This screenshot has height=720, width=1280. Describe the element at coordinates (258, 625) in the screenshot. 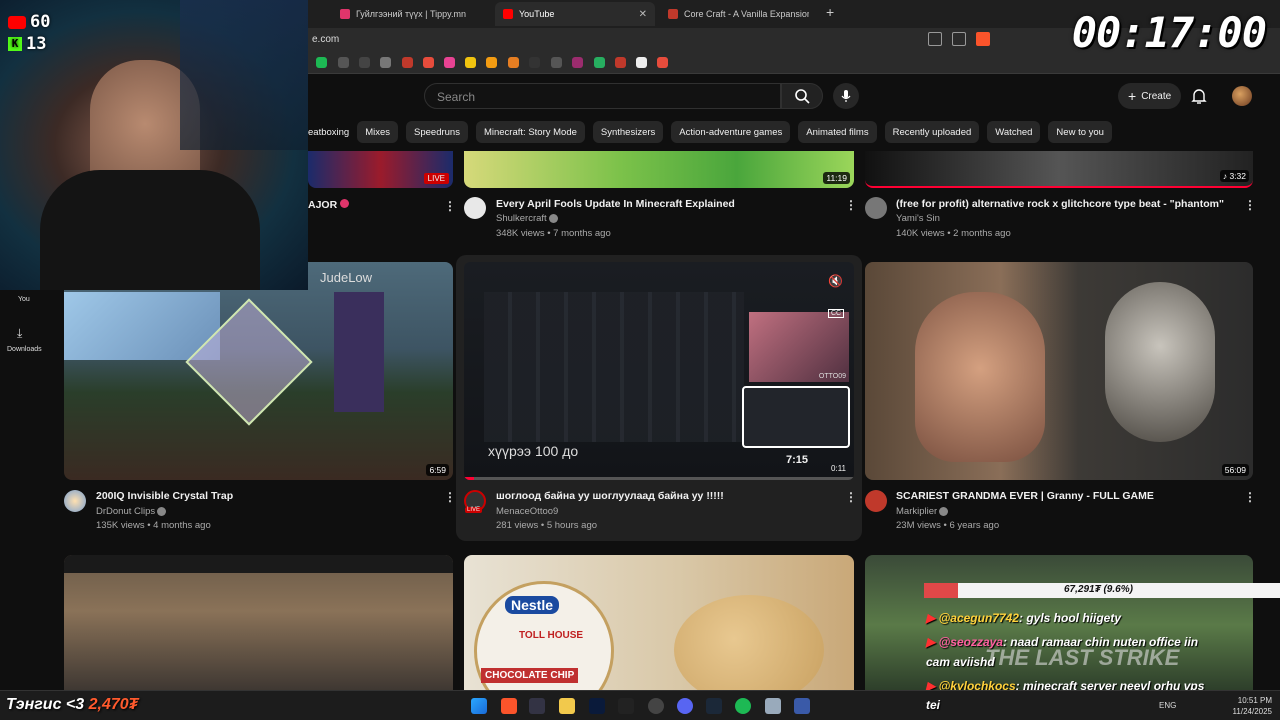

I see `video-thumbnail` at that location.